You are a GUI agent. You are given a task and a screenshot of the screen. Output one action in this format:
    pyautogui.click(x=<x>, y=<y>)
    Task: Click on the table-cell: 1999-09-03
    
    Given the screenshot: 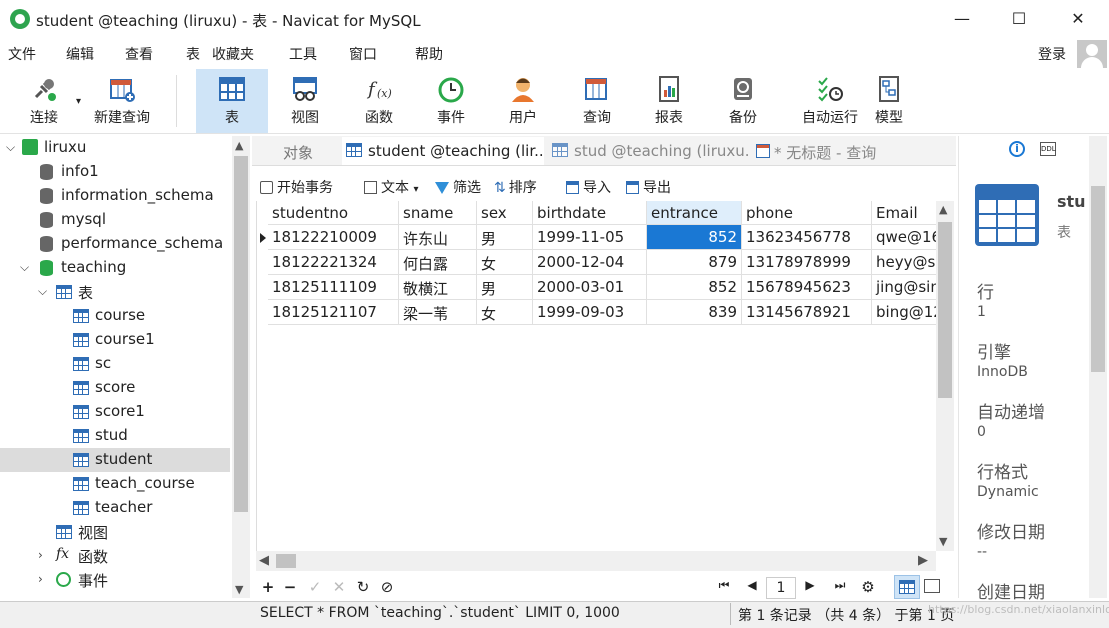 What is the action you would take?
    pyautogui.click(x=590, y=312)
    